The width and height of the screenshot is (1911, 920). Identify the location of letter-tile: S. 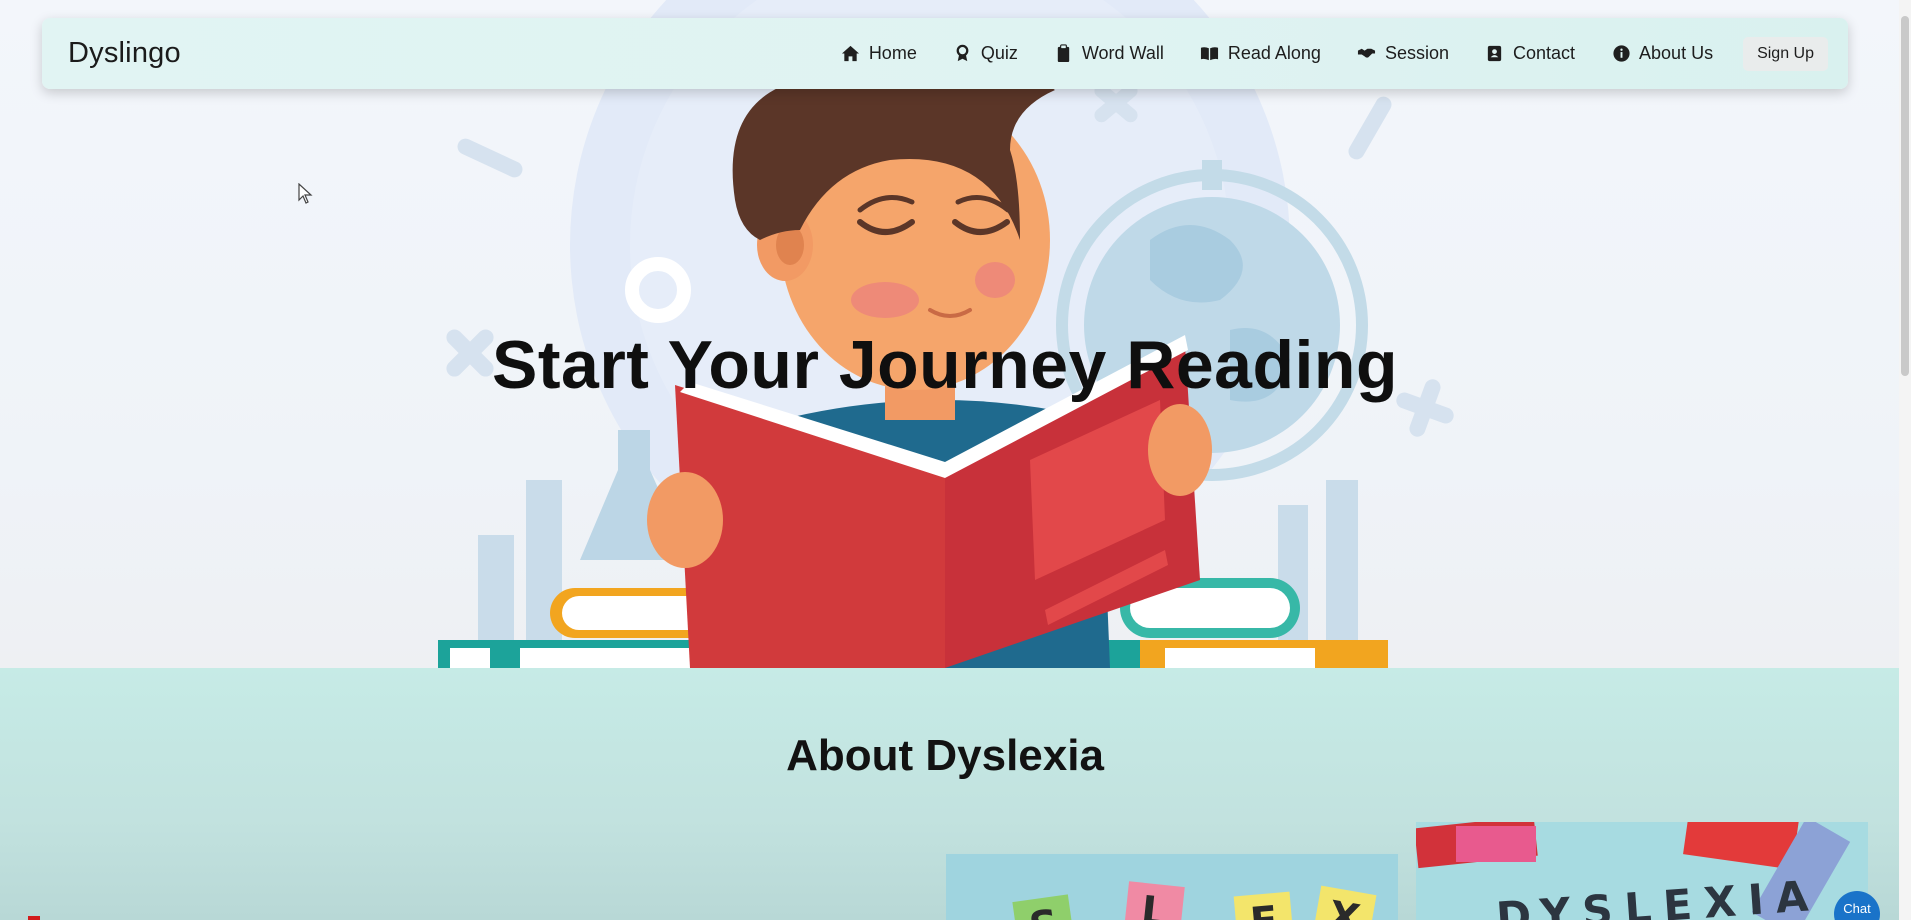
(1044, 907).